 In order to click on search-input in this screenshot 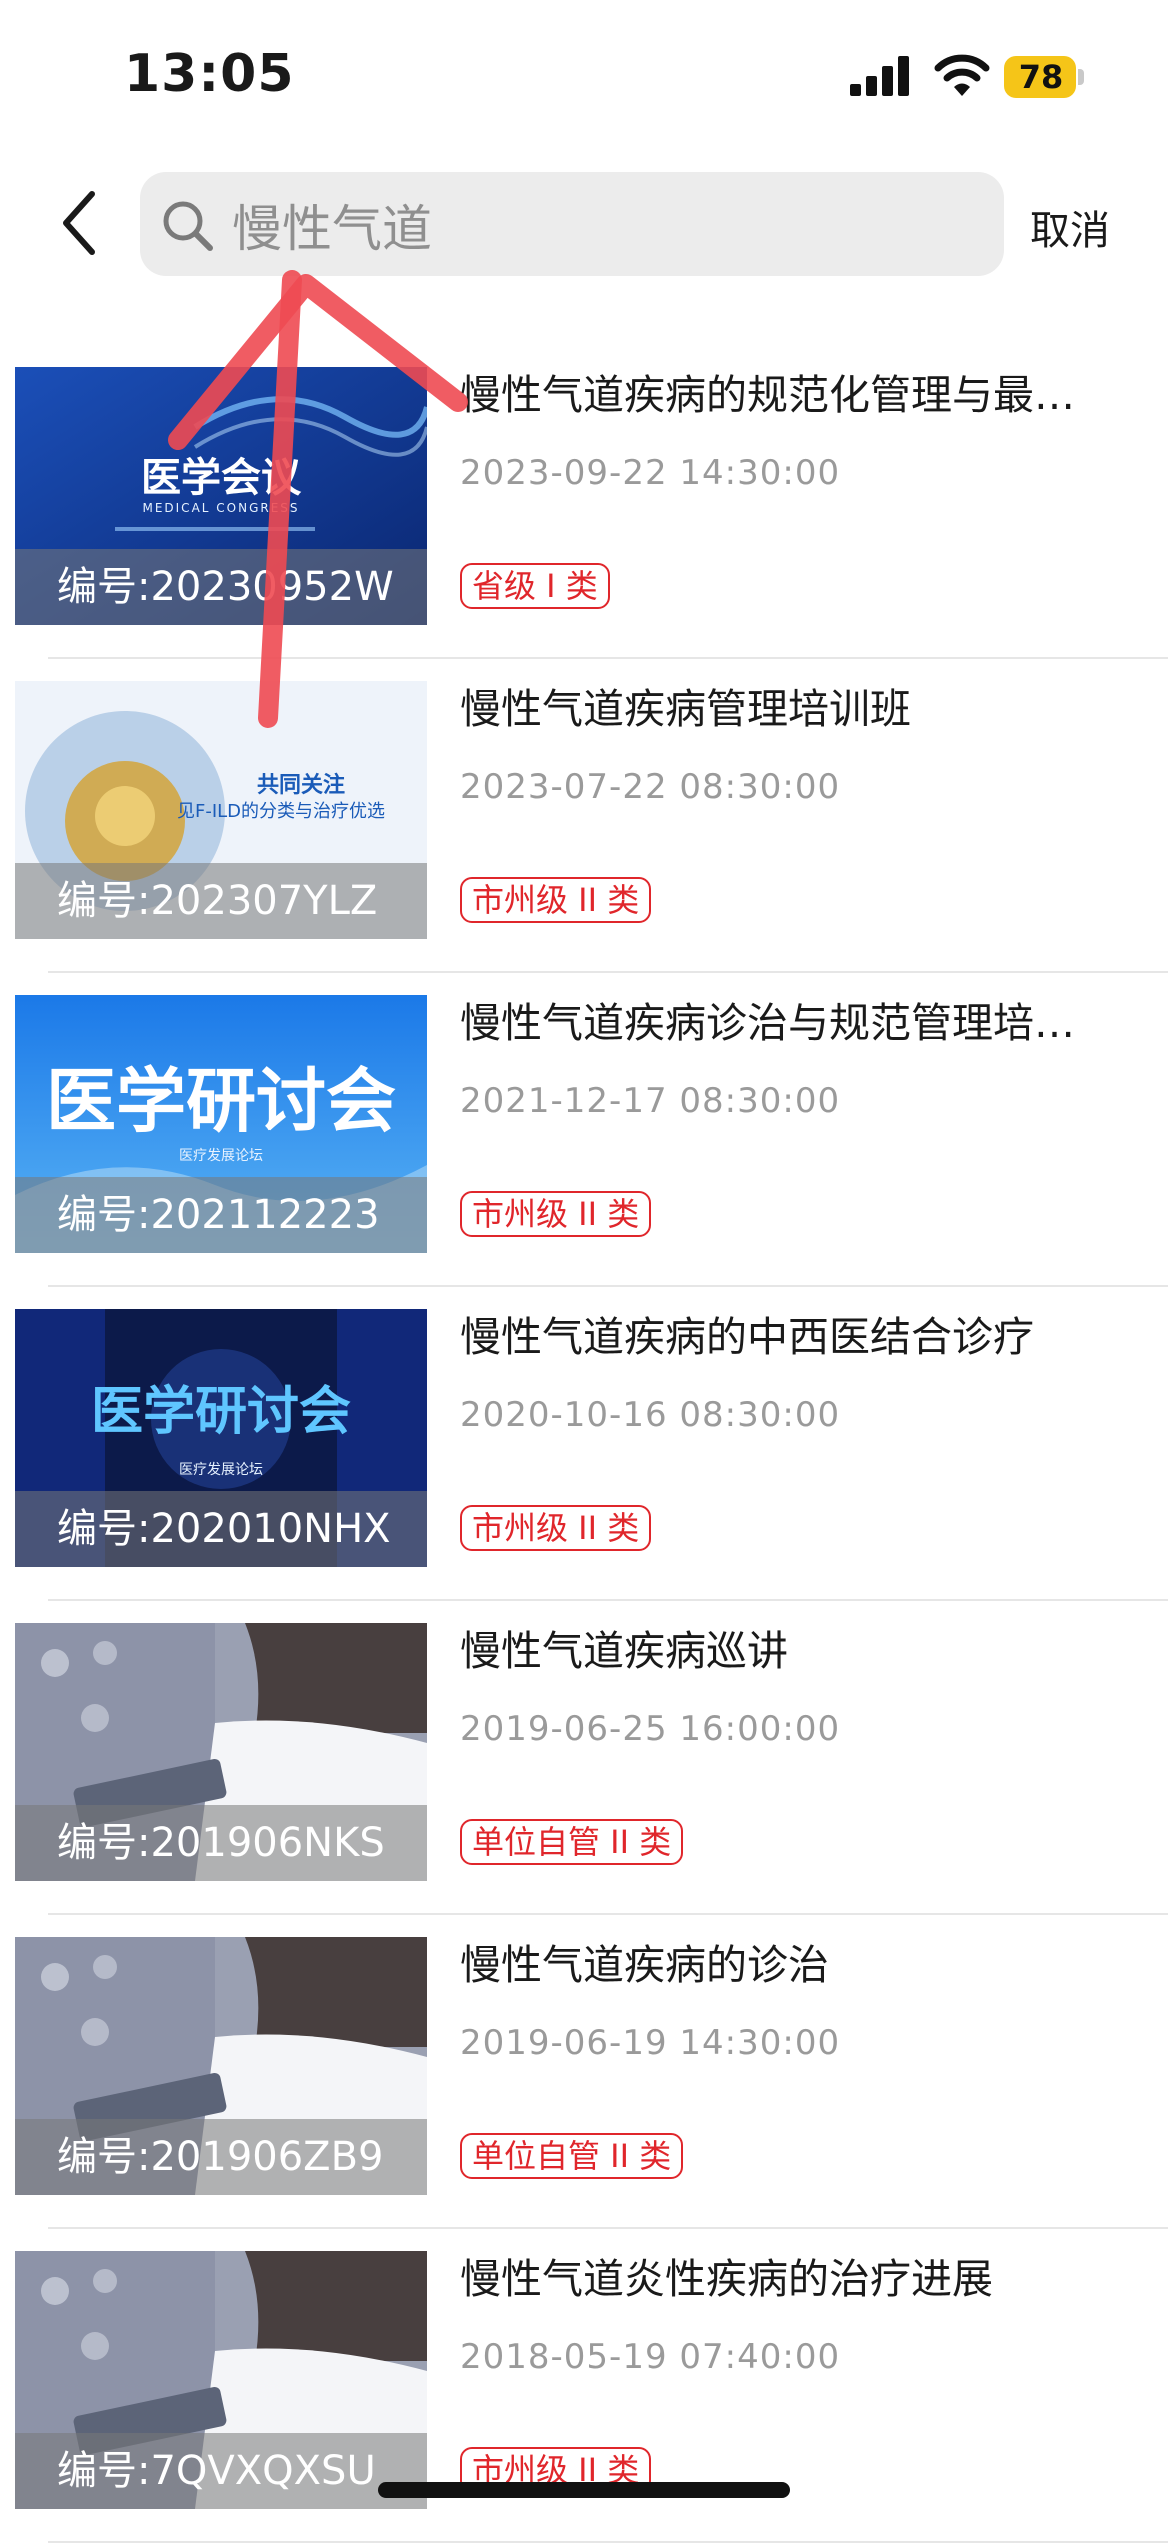, I will do `click(602, 225)`.